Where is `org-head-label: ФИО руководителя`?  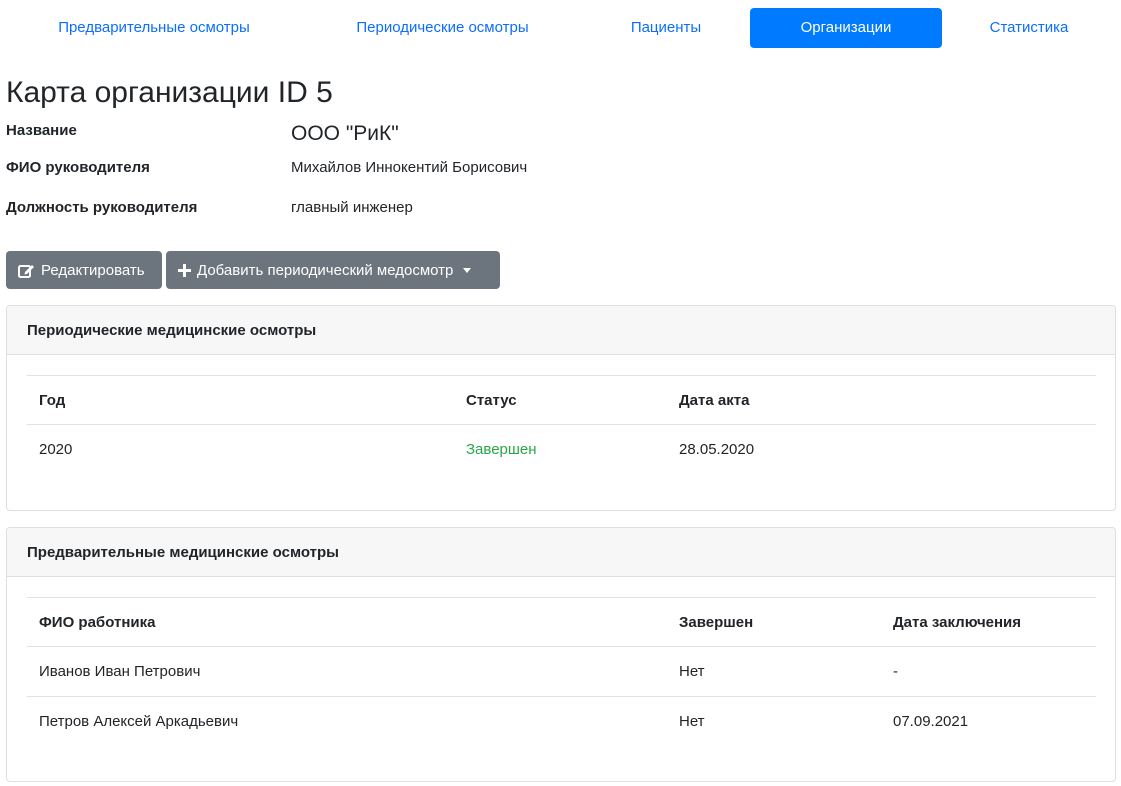 org-head-label: ФИО руководителя is located at coordinates (78, 167).